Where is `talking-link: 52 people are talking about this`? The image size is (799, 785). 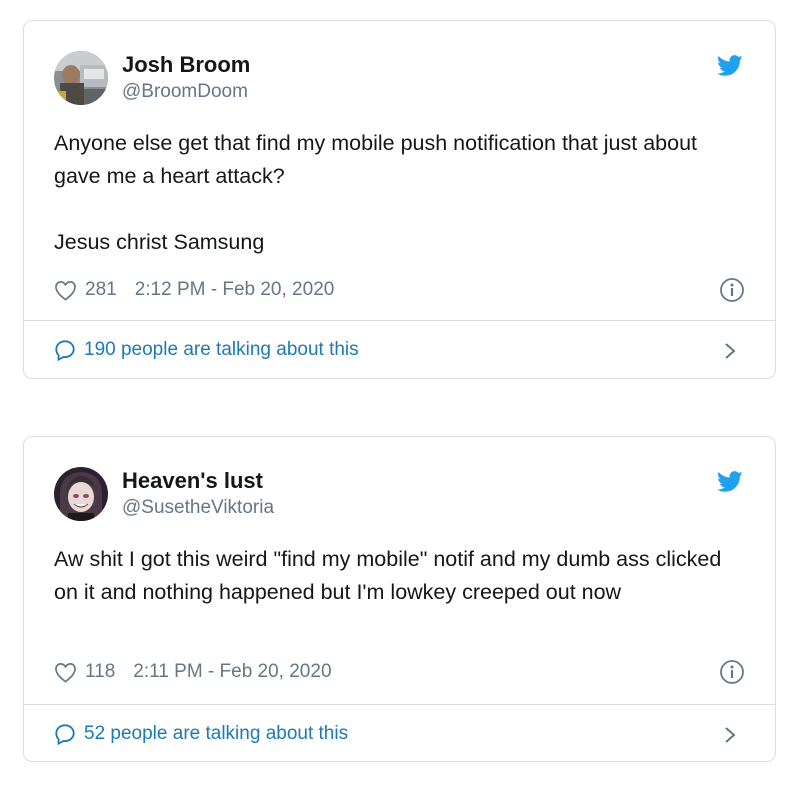 talking-link: 52 people are talking about this is located at coordinates (201, 734).